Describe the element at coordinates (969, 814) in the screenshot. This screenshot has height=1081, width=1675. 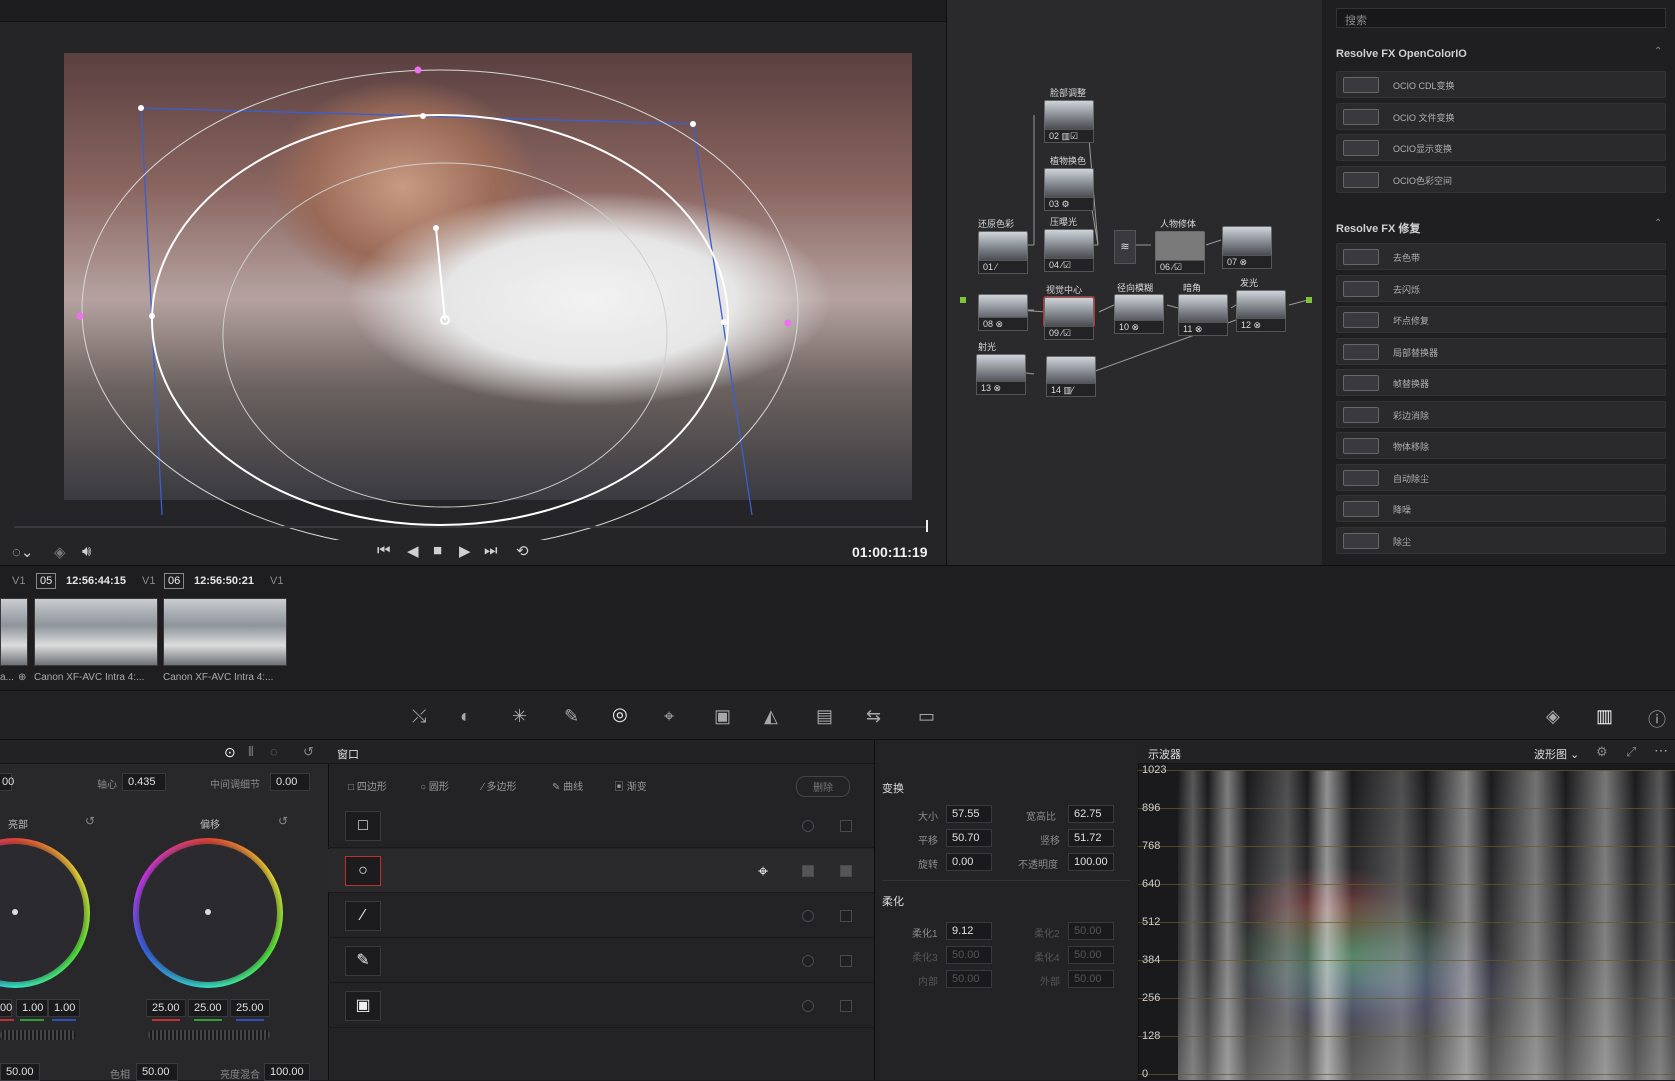
I see `size-field: 57.55` at that location.